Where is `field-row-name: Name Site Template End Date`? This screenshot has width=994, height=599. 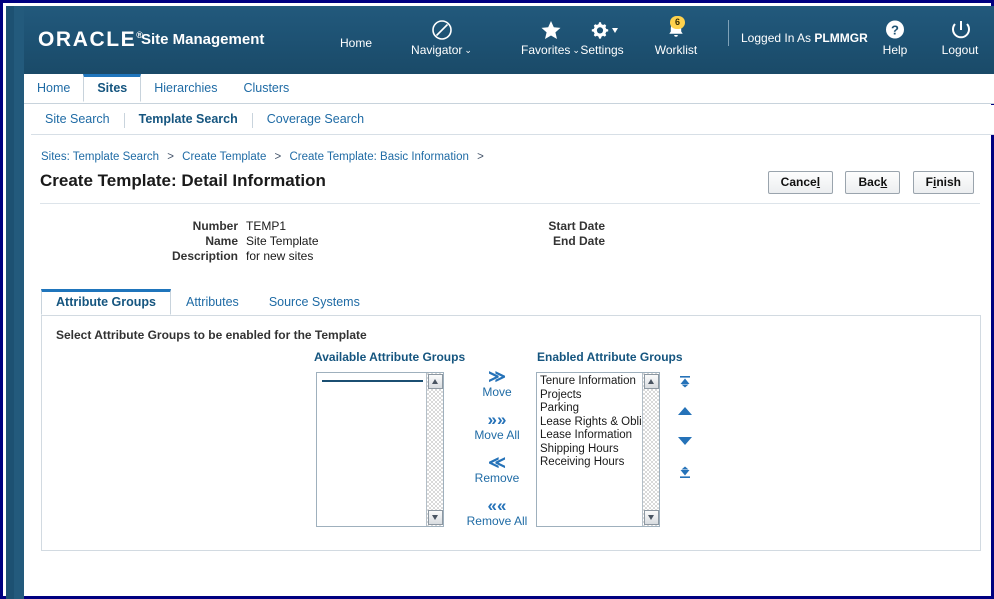
field-row-name: Name Site Template End Date is located at coordinates (498, 241).